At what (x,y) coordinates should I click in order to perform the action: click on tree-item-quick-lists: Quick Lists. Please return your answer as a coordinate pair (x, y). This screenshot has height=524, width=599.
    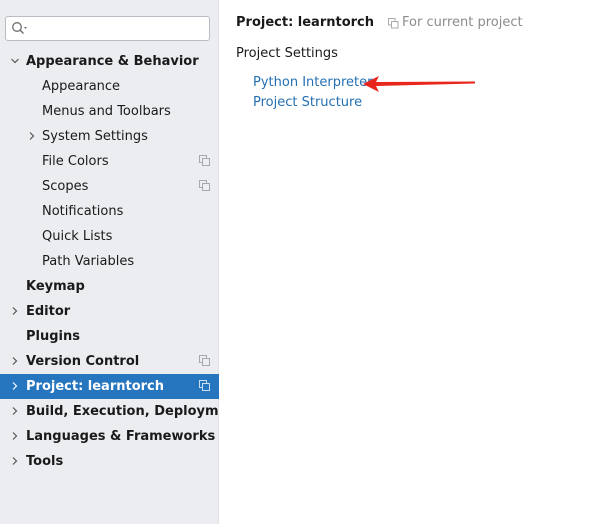
    Looking at the image, I should click on (109, 236).